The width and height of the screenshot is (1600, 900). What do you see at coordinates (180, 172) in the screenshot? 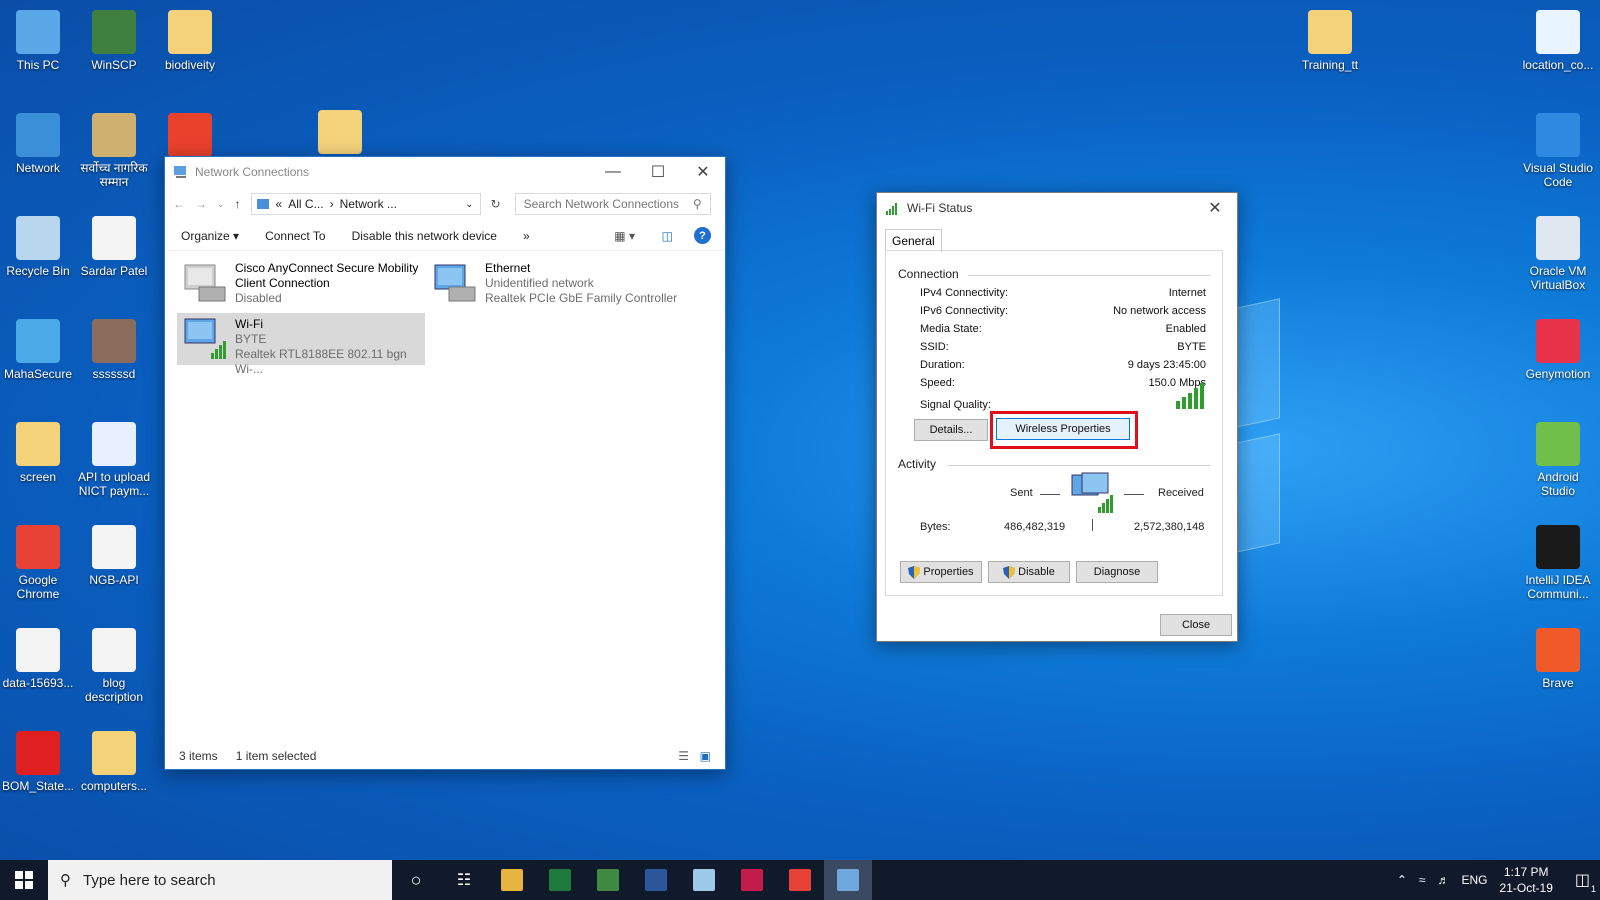
I see `network-connections-icon` at bounding box center [180, 172].